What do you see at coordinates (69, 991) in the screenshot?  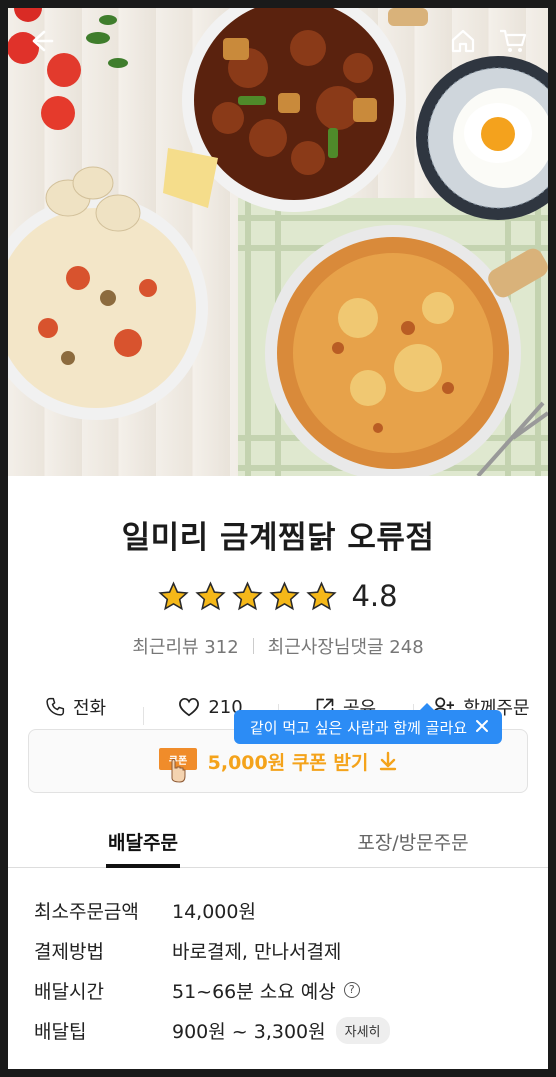 I see `delivery-time-label: 배달시간` at bounding box center [69, 991].